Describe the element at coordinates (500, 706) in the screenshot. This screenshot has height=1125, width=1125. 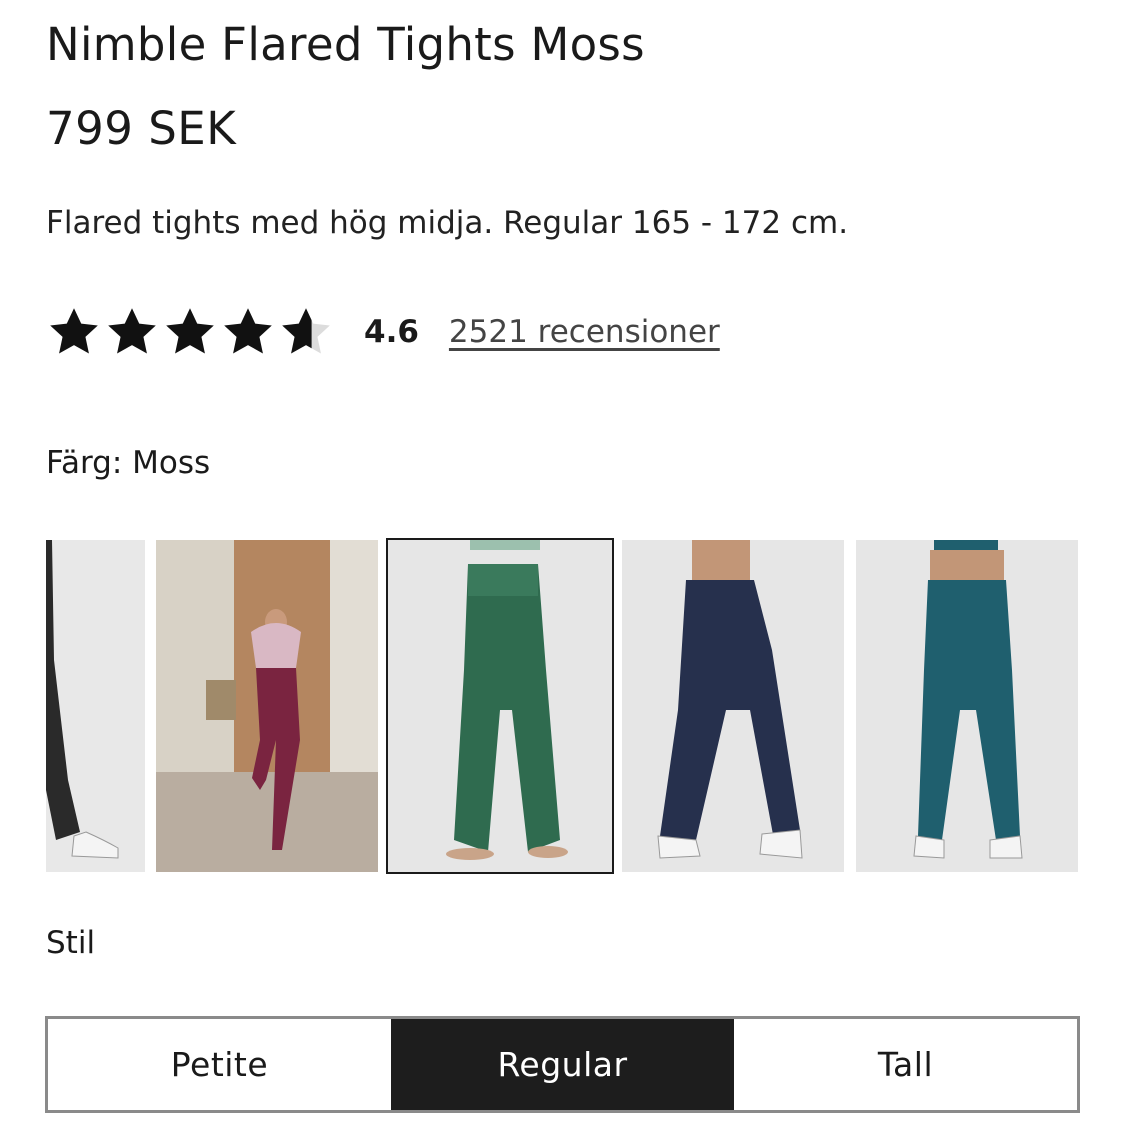
I see `color-swatch-moss` at that location.